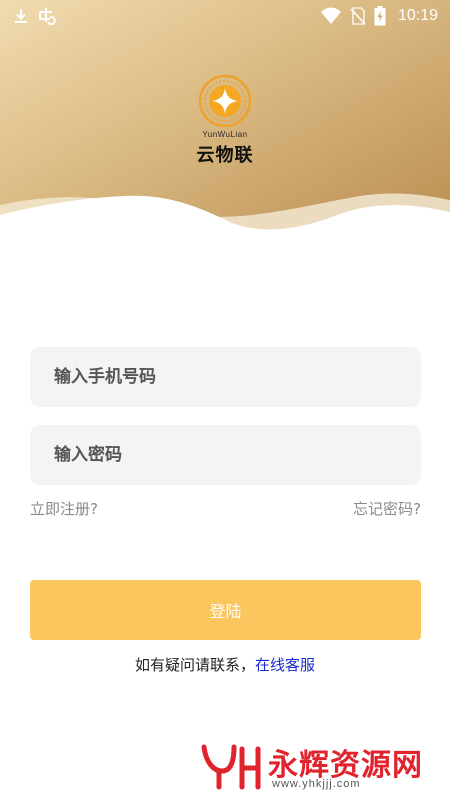 The width and height of the screenshot is (450, 800). What do you see at coordinates (225, 508) in the screenshot?
I see `auth-links: 立即注册? 忘记密码?` at bounding box center [225, 508].